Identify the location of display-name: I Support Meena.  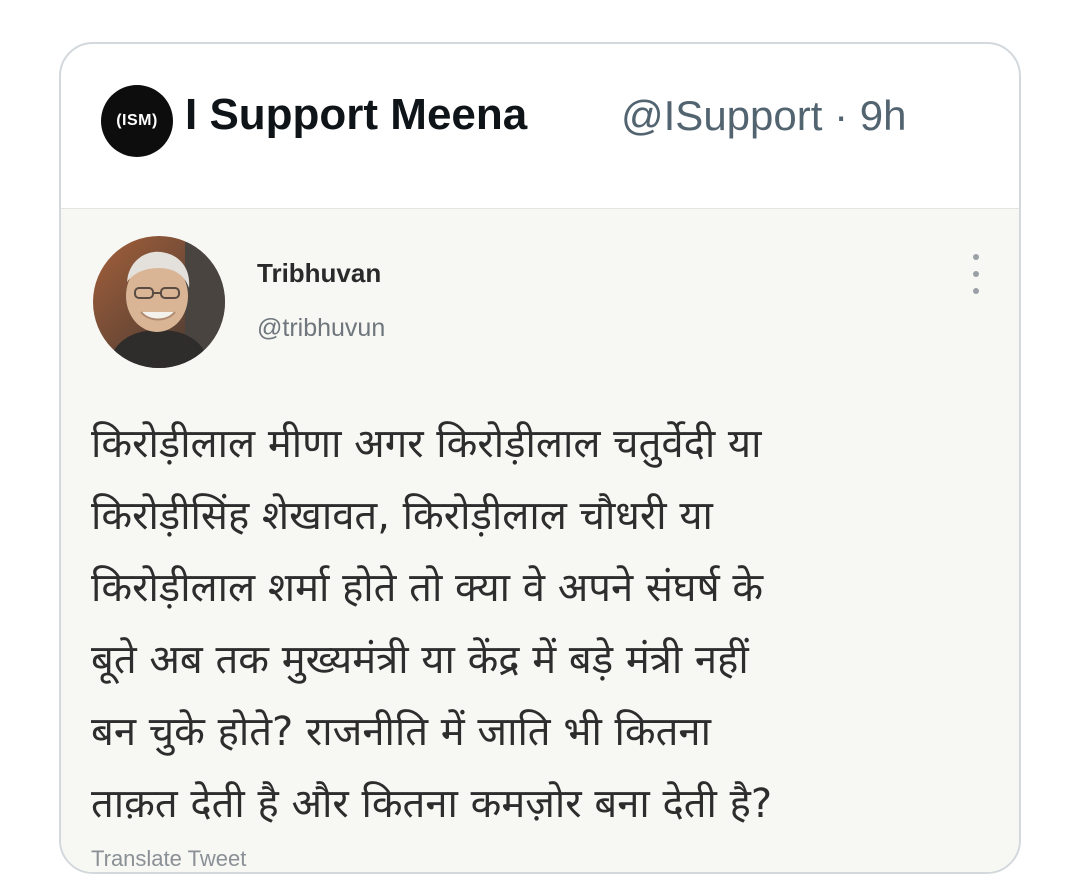
(356, 115).